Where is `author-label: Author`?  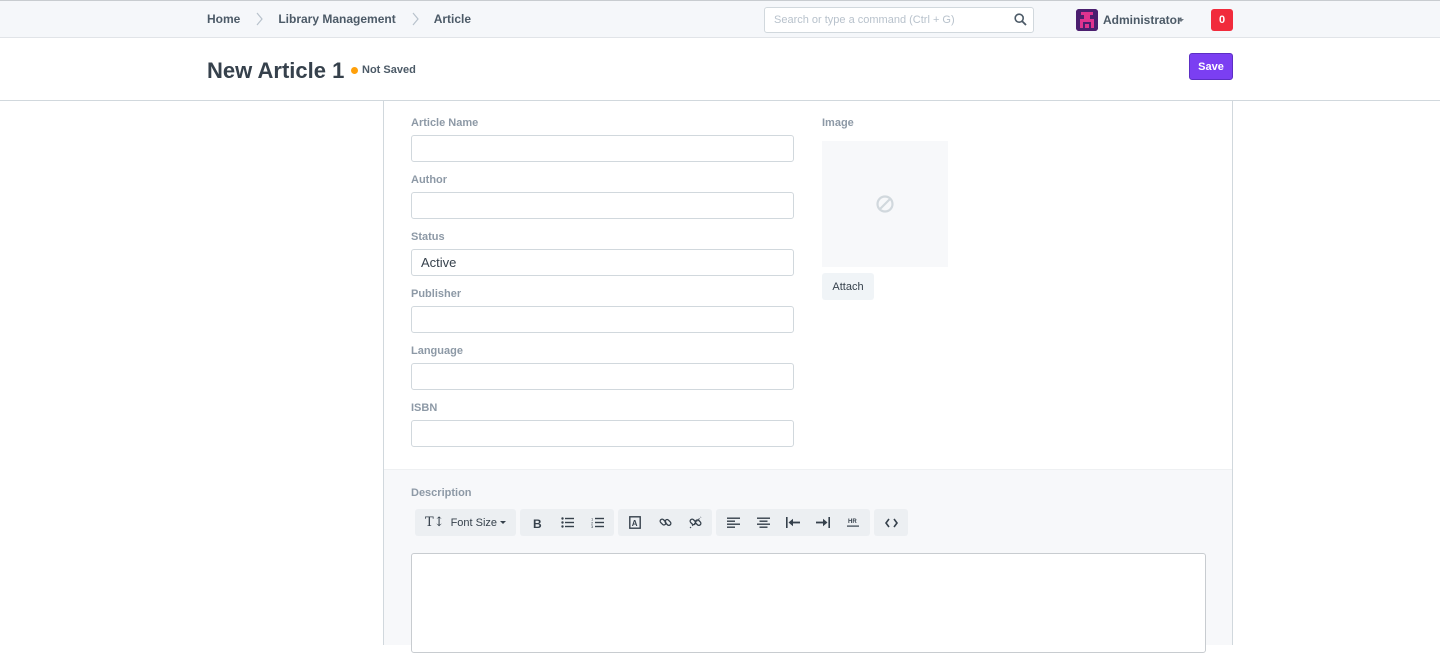 author-label: Author is located at coordinates (429, 180).